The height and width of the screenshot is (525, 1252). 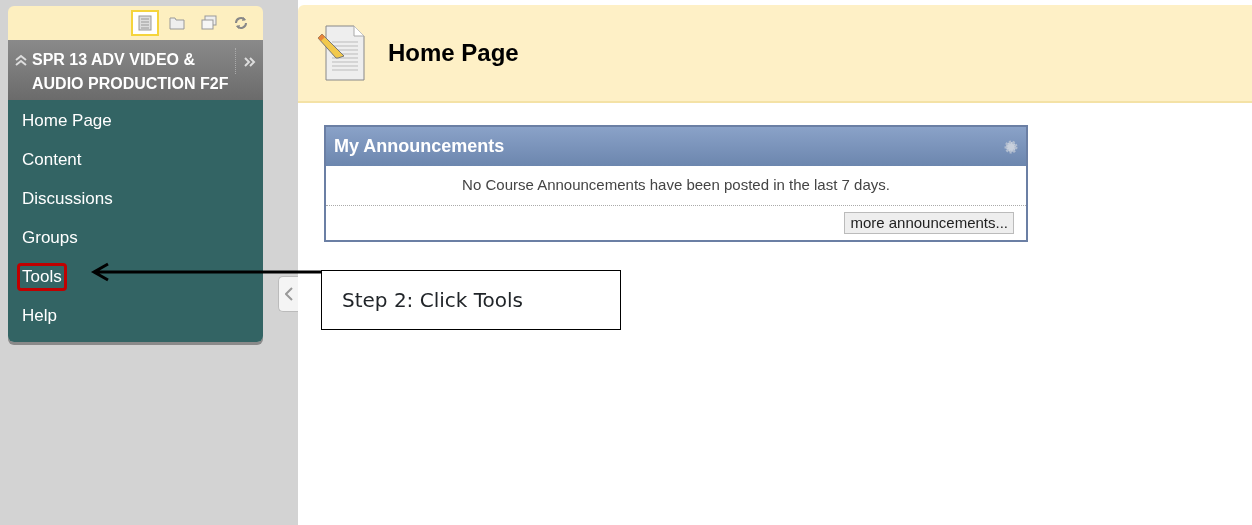 I want to click on collapse-icon, so click(x=21, y=60).